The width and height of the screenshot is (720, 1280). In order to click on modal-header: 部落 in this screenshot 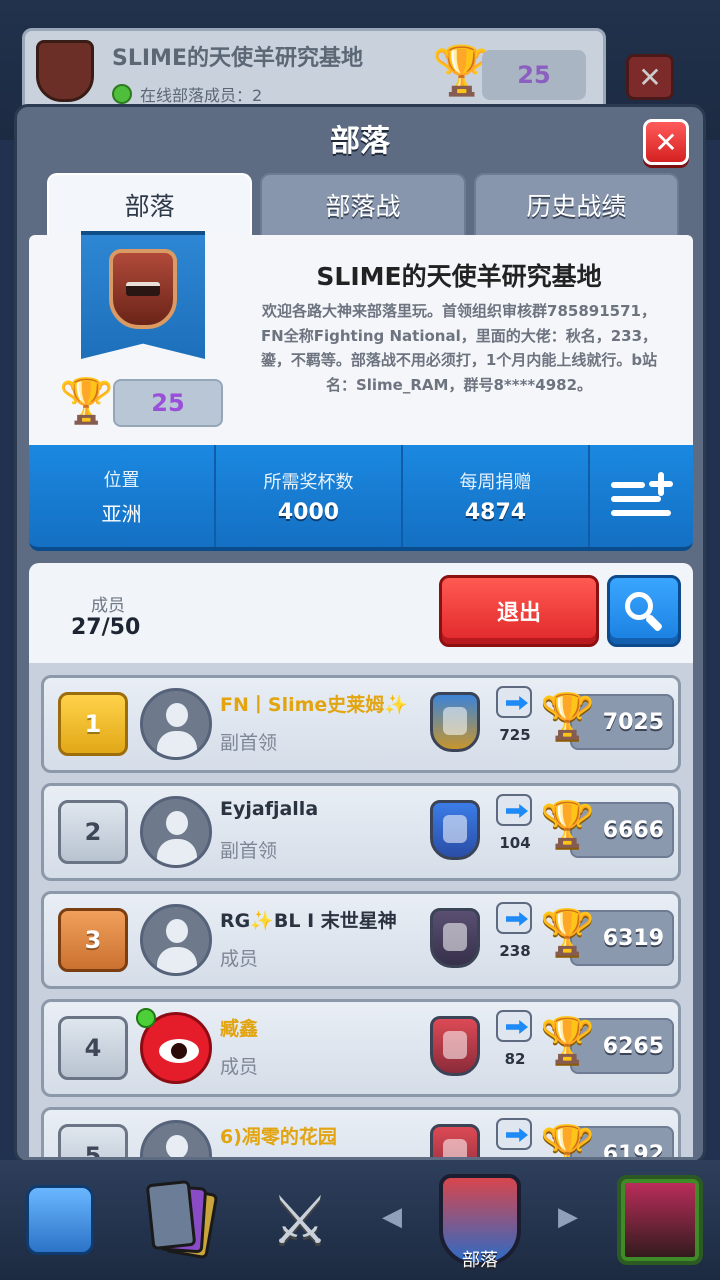, I will do `click(360, 138)`.